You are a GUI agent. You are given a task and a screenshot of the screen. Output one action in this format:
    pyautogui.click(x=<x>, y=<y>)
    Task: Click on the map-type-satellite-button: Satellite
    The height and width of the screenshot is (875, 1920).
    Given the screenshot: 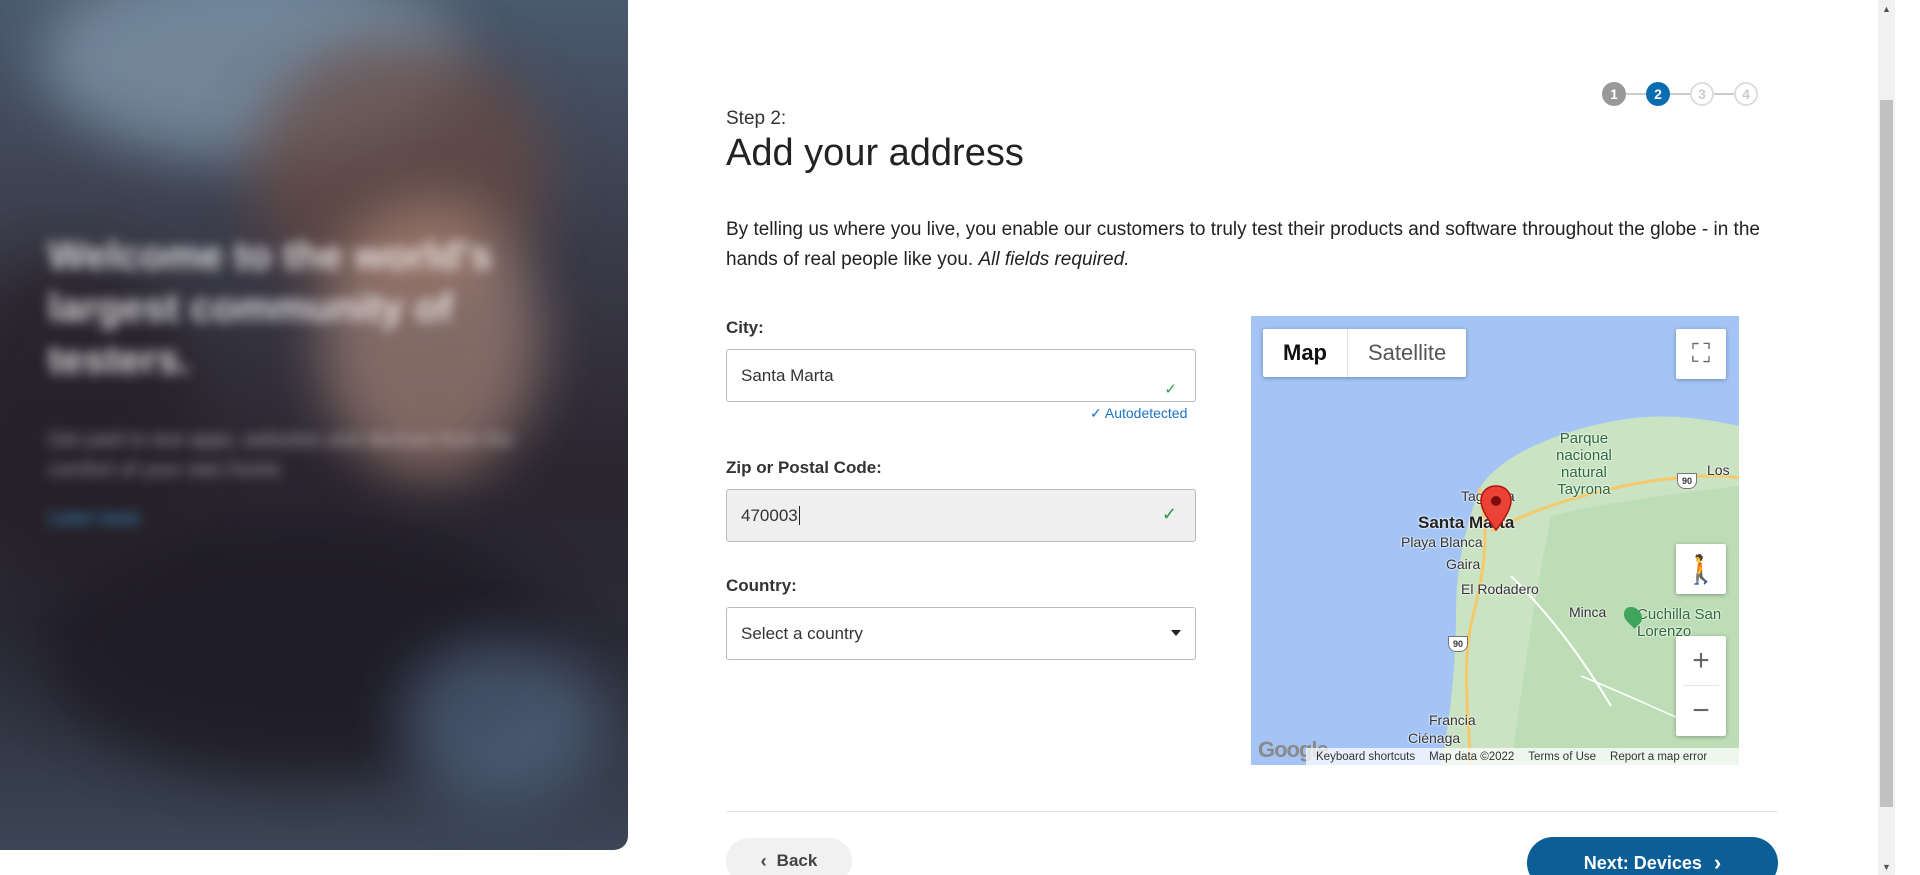 What is the action you would take?
    pyautogui.click(x=1407, y=353)
    